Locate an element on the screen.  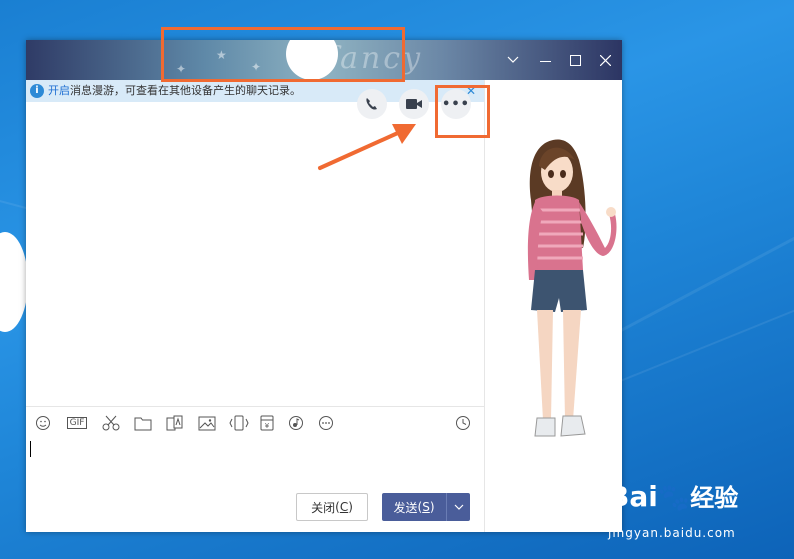
watermark-brand-cn: 经验 is located at coordinates (714, 498).